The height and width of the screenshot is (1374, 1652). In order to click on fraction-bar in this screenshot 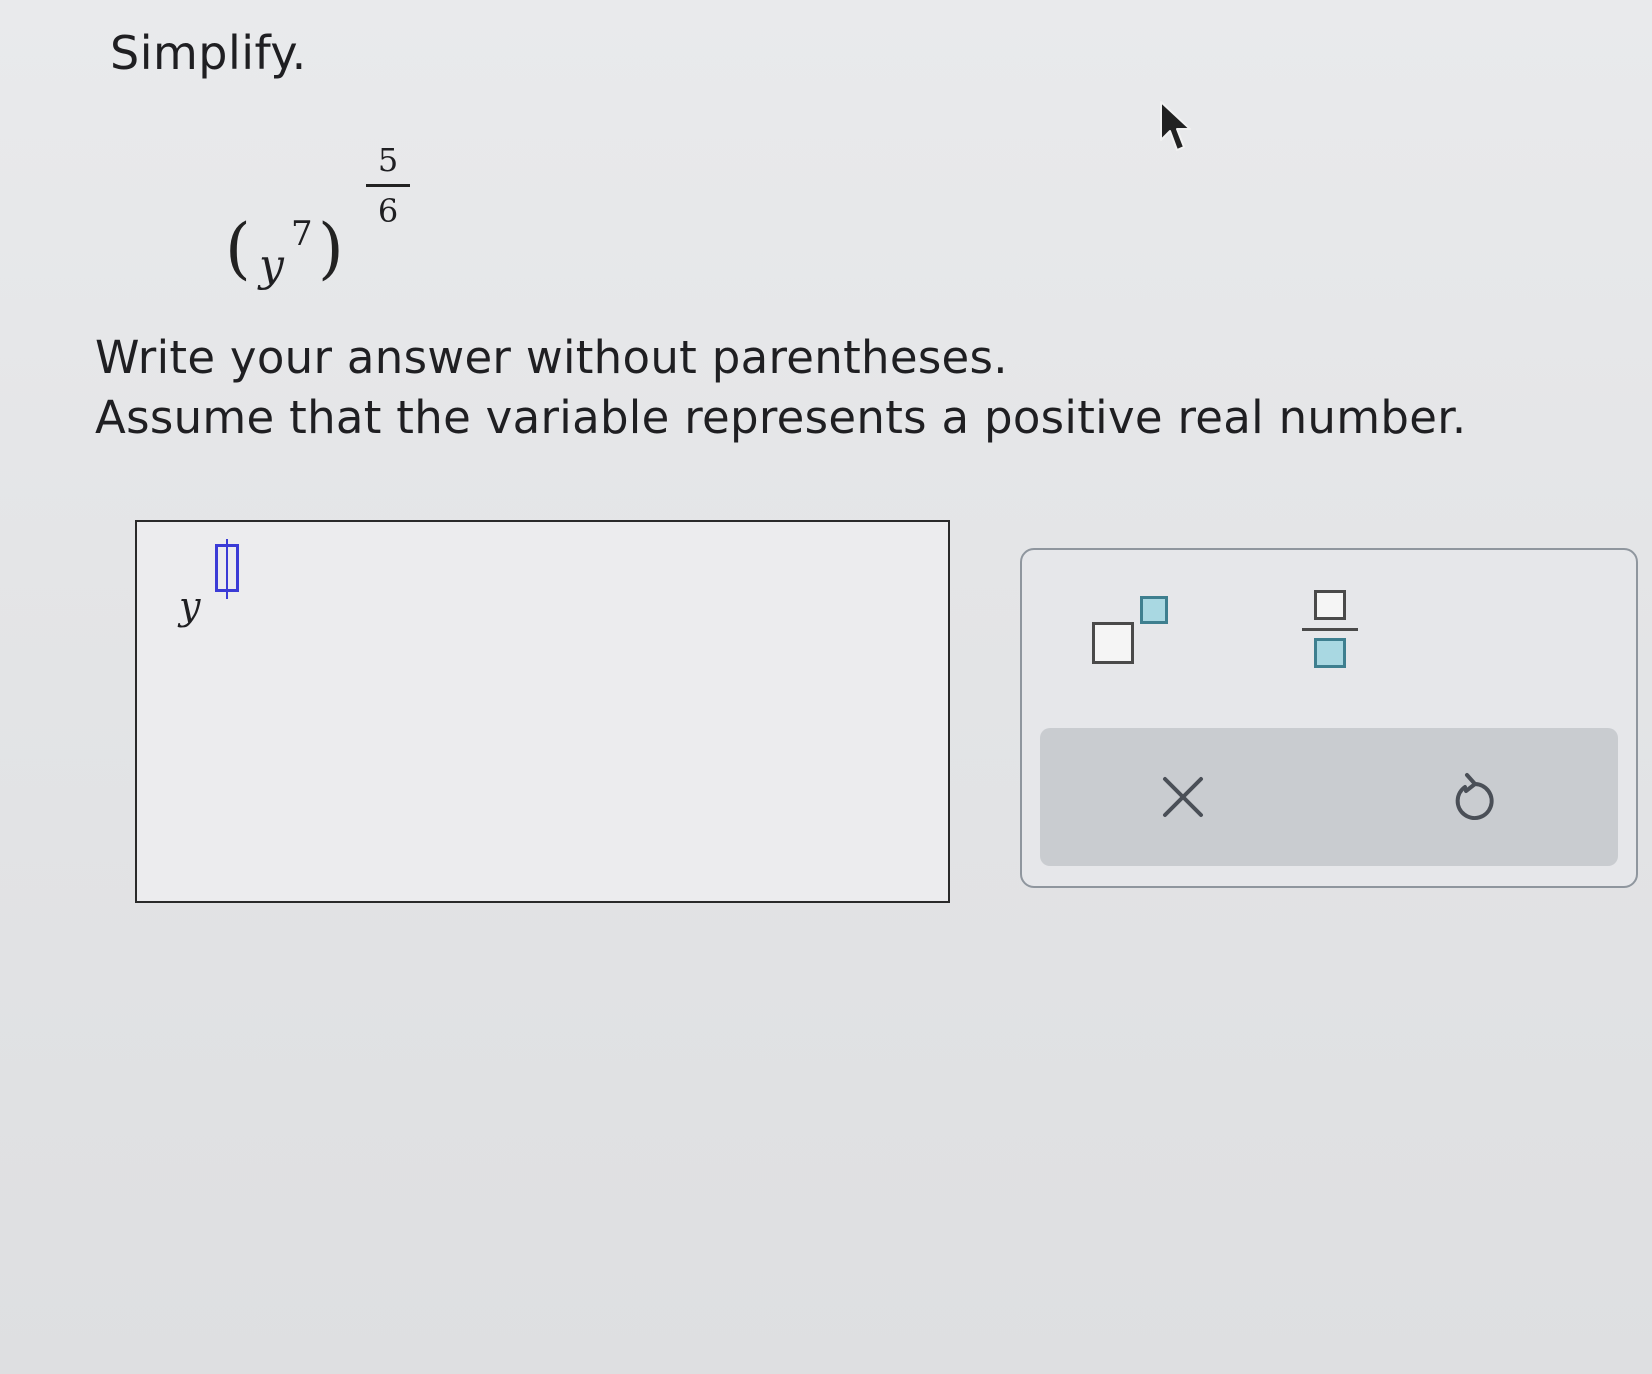, I will do `click(388, 185)`.